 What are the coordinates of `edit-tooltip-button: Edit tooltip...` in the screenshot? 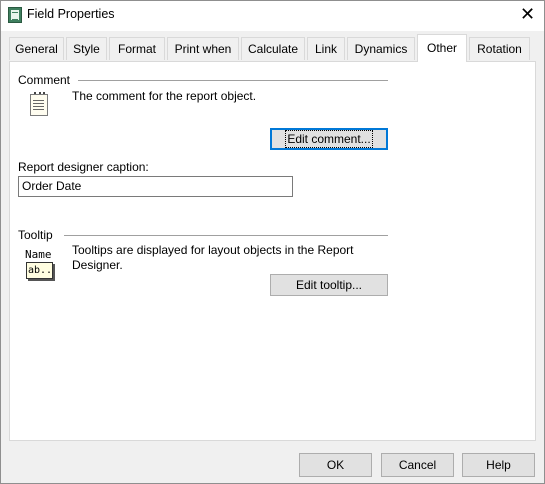 It's located at (329, 285).